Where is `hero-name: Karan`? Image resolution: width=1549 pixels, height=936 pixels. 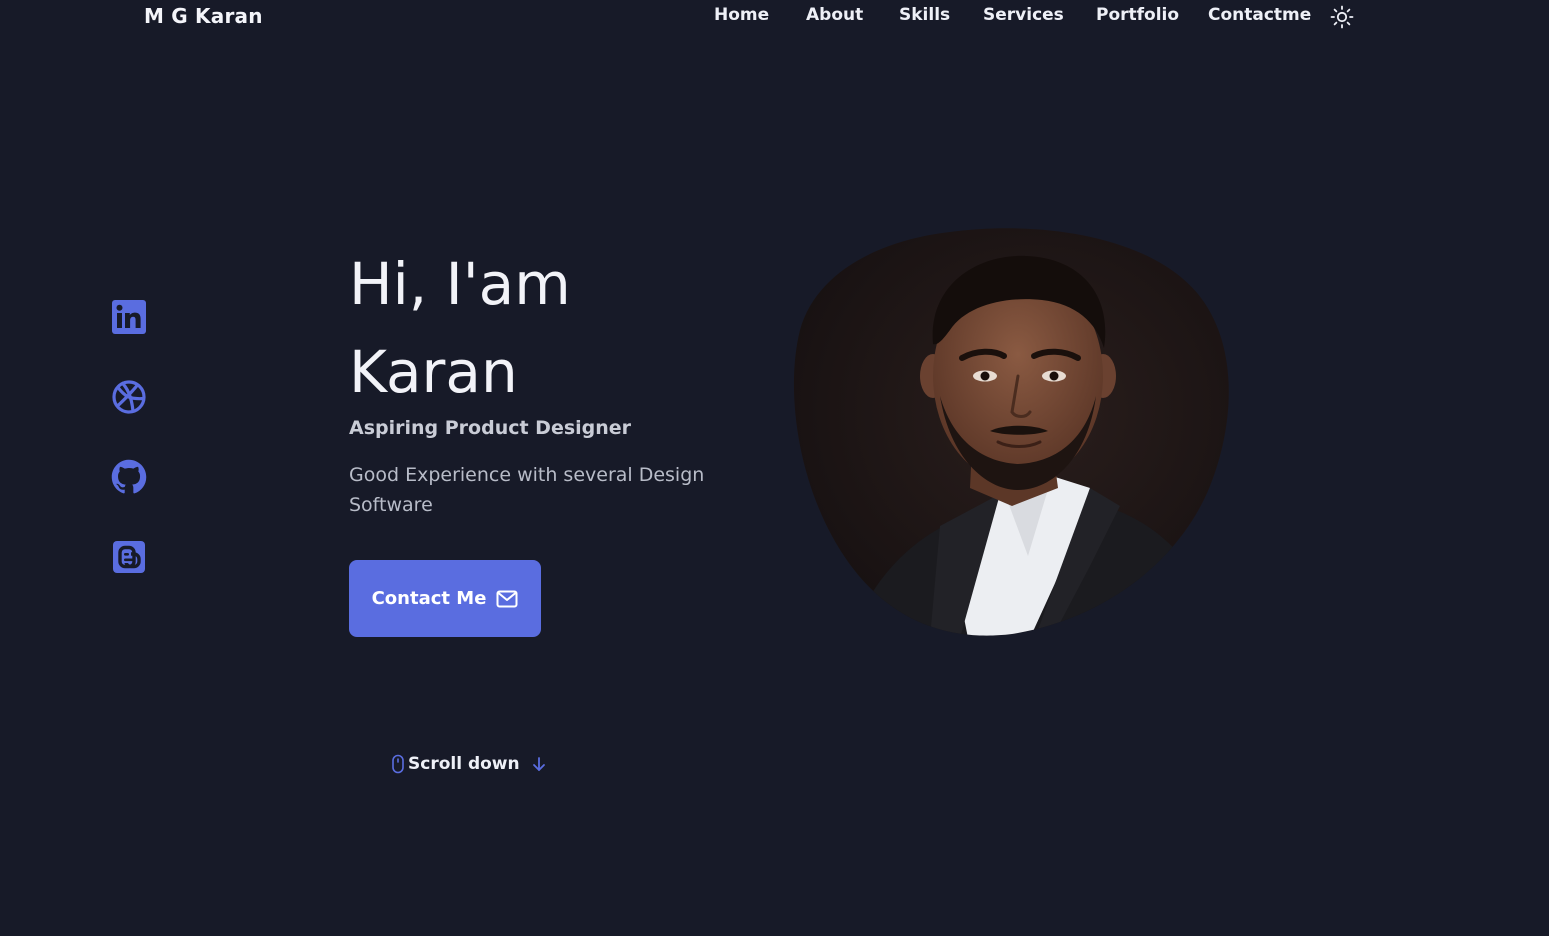 hero-name: Karan is located at coordinates (433, 372).